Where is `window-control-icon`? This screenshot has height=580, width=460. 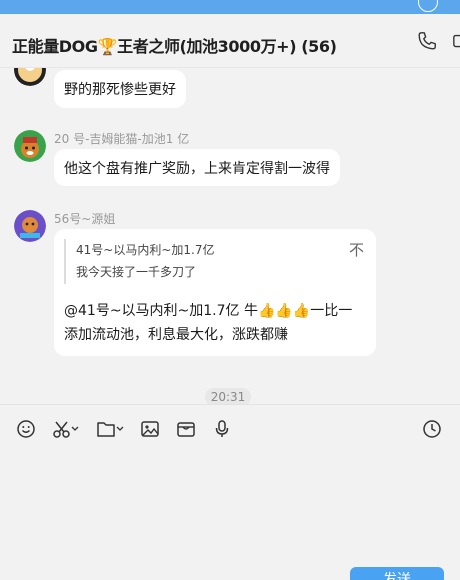 window-control-icon is located at coordinates (428, 6).